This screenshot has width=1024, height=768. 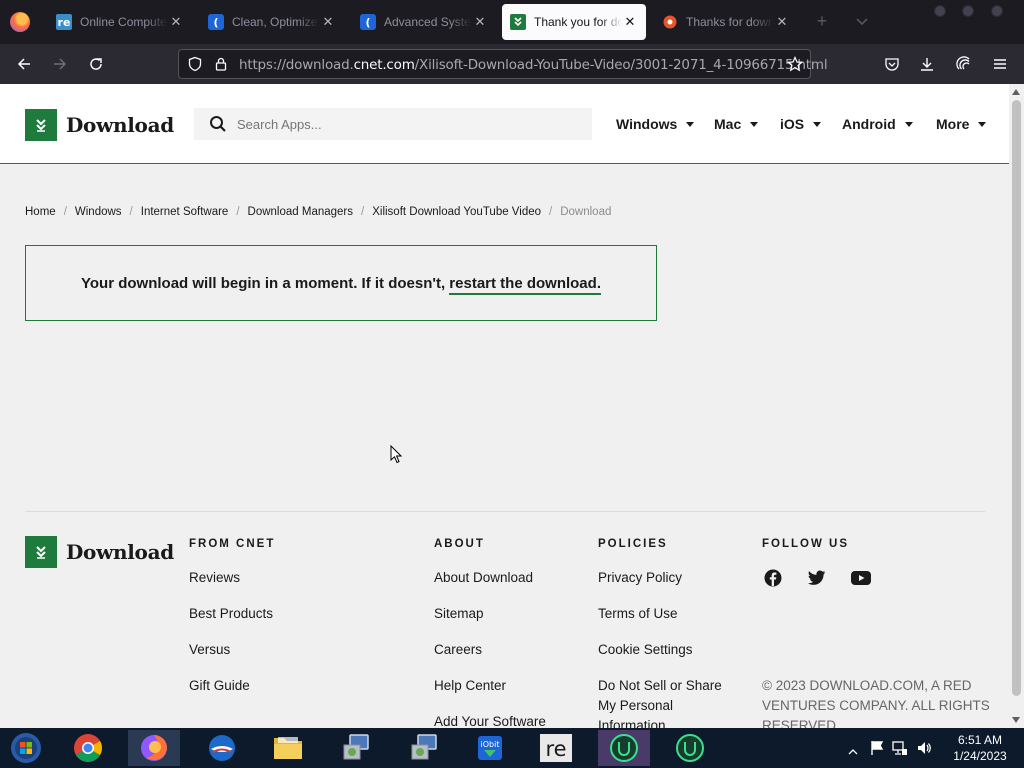 What do you see at coordinates (300, 212) in the screenshot?
I see `breadcrumb-download-managers: Download Managers` at bounding box center [300, 212].